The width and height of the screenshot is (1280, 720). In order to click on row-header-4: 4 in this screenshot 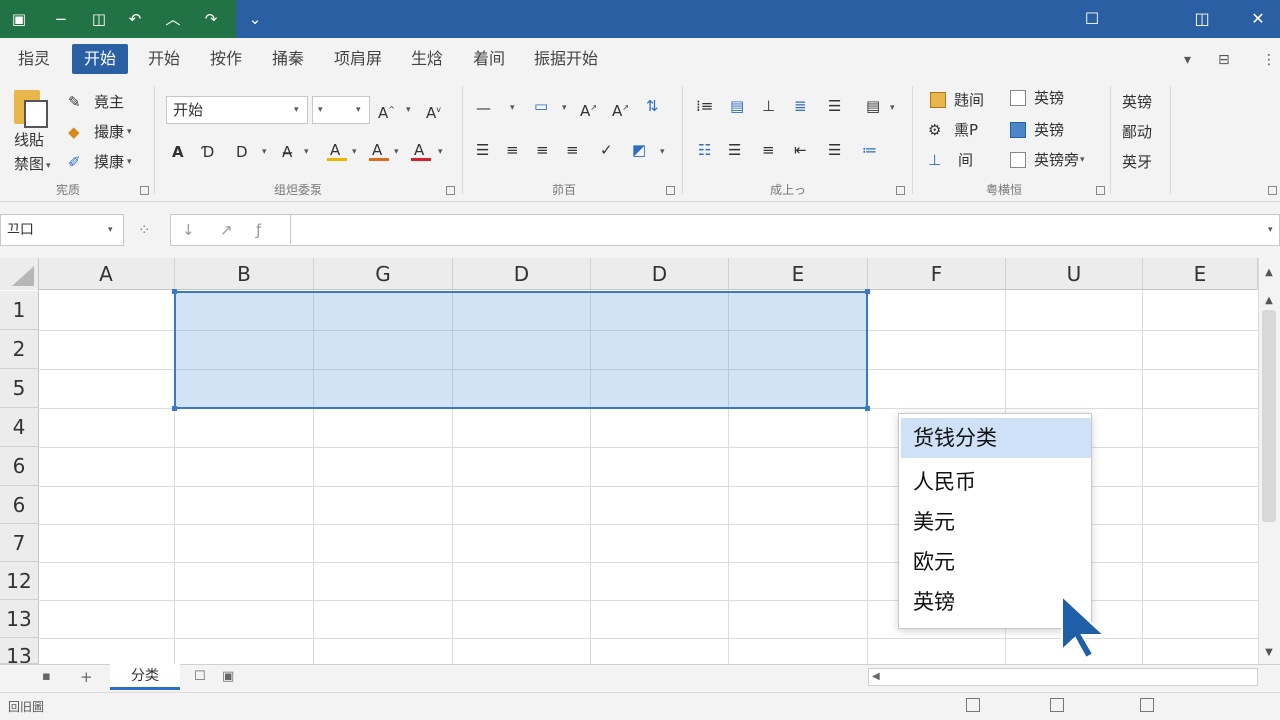, I will do `click(19, 427)`.